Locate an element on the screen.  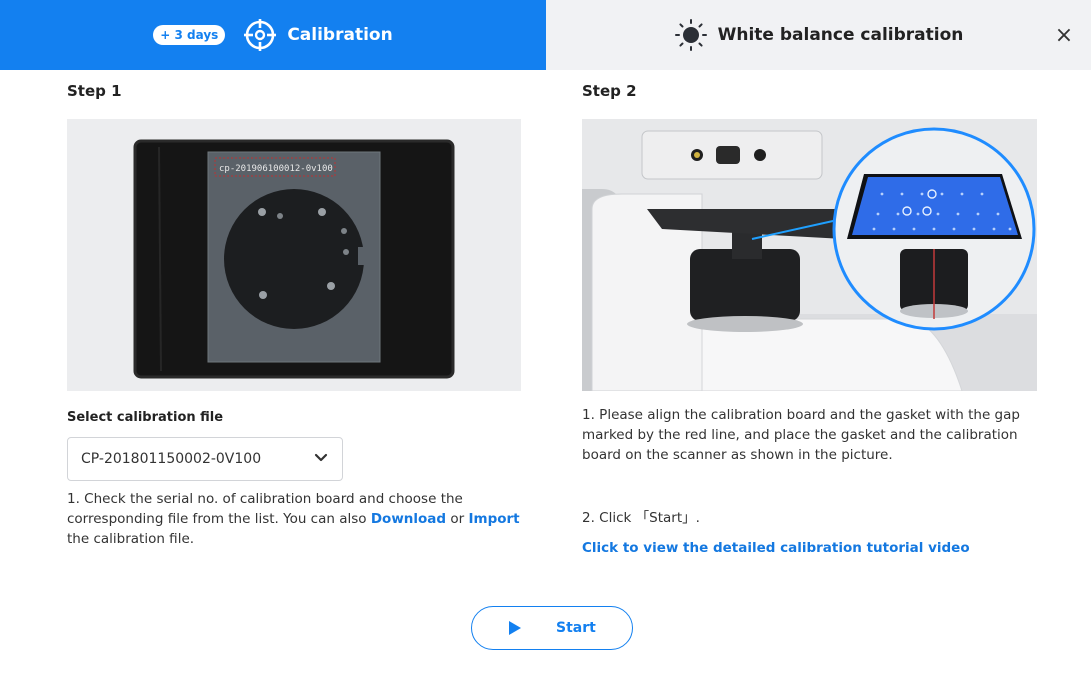
step2-click-start-text: 2. Click 「Start」. is located at coordinates (641, 518).